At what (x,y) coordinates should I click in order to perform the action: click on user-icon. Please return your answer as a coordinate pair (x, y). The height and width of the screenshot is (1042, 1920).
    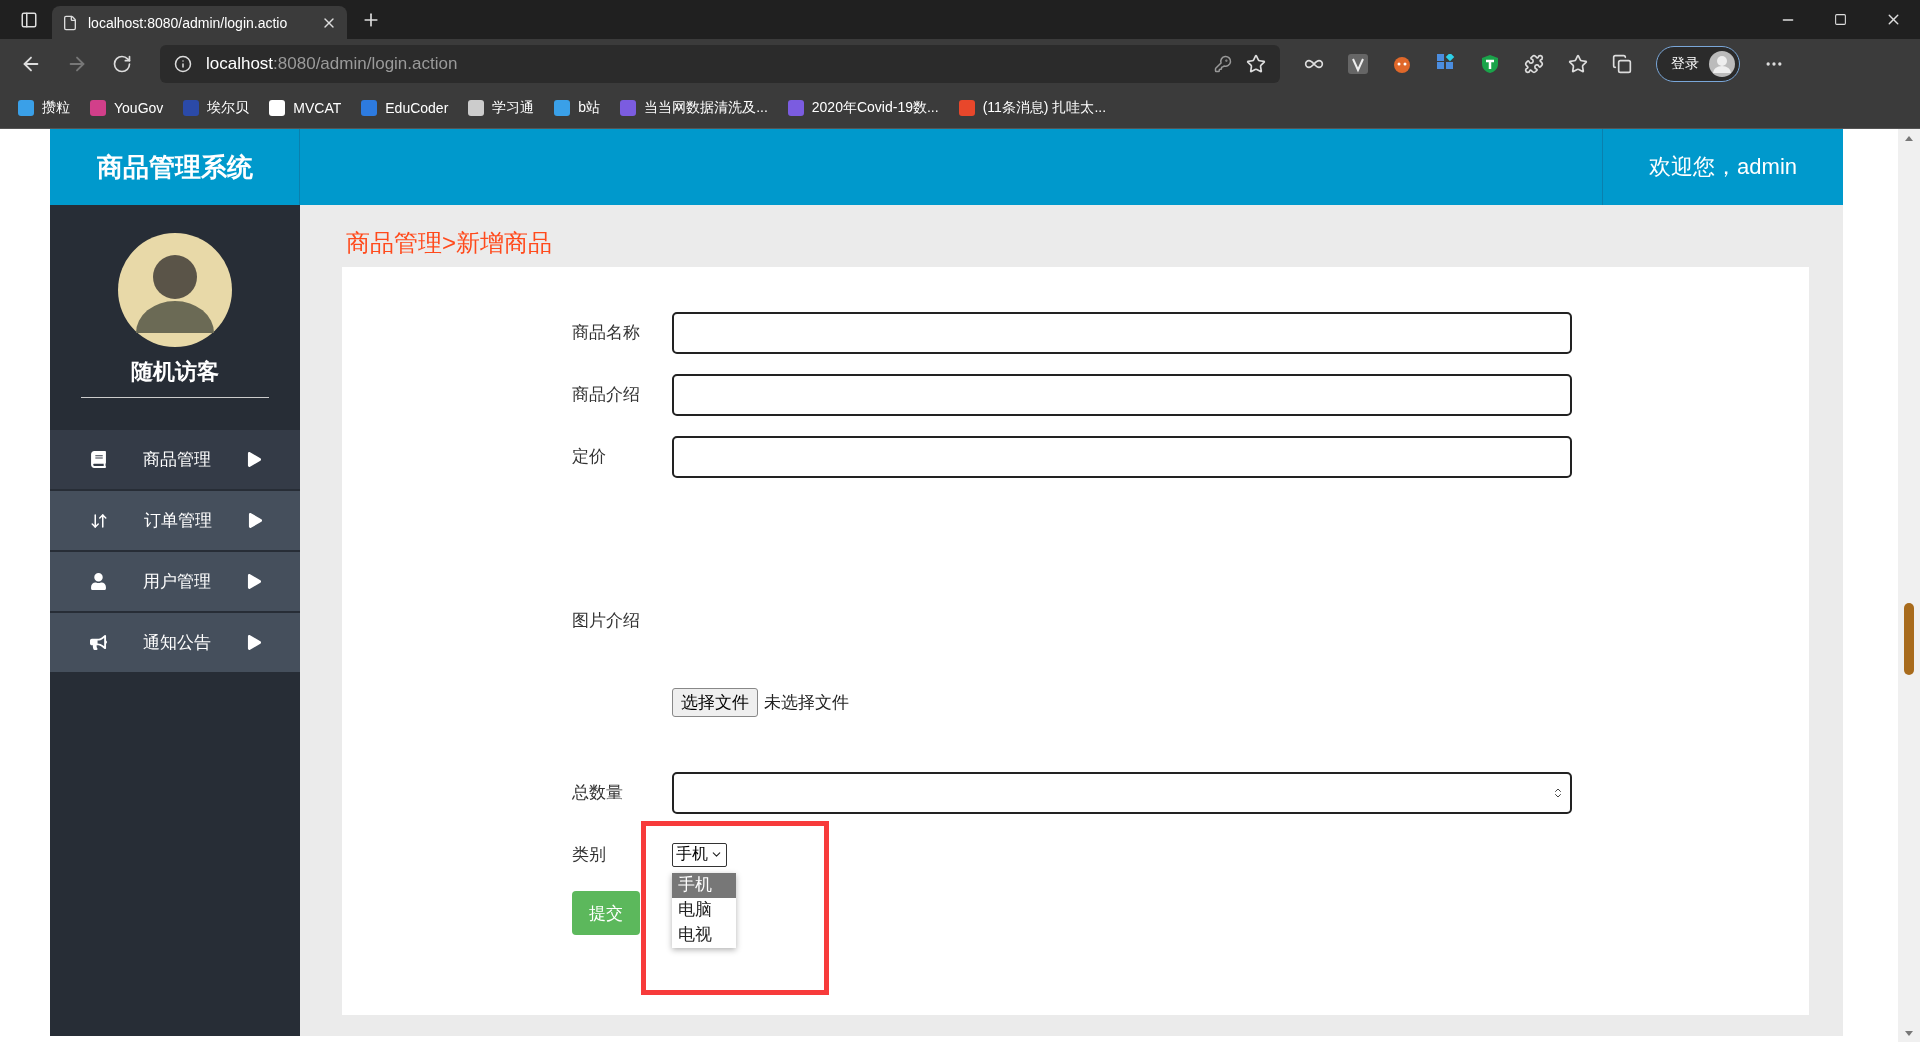
    Looking at the image, I should click on (98, 581).